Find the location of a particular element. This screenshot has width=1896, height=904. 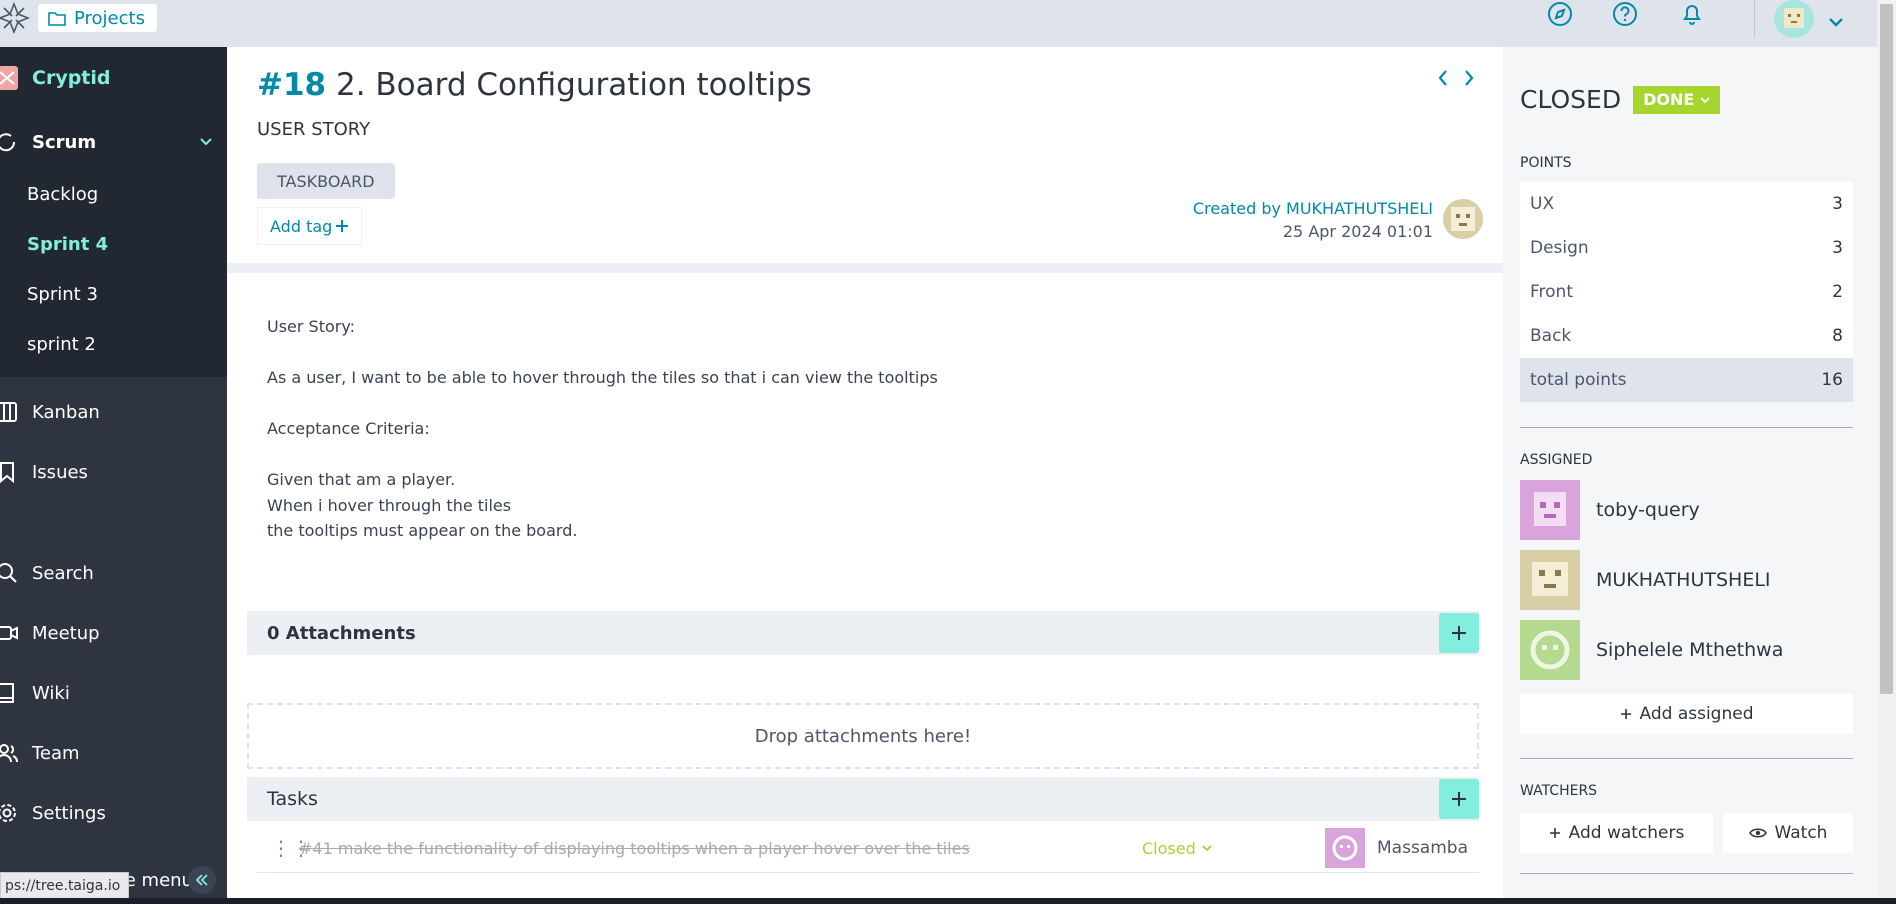

task-assignee-name: Massamba is located at coordinates (1422, 848).